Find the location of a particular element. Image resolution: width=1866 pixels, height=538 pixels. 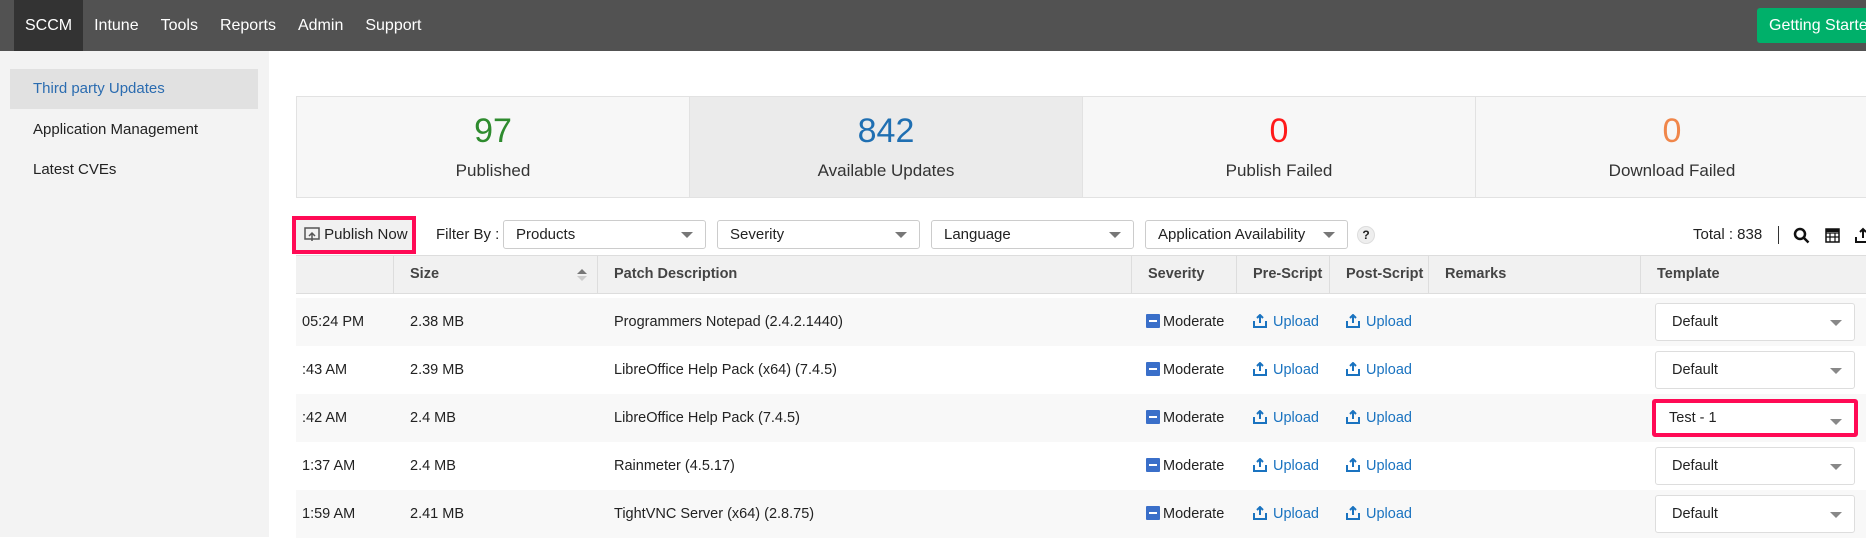

nav-reports: Reports is located at coordinates (248, 25).